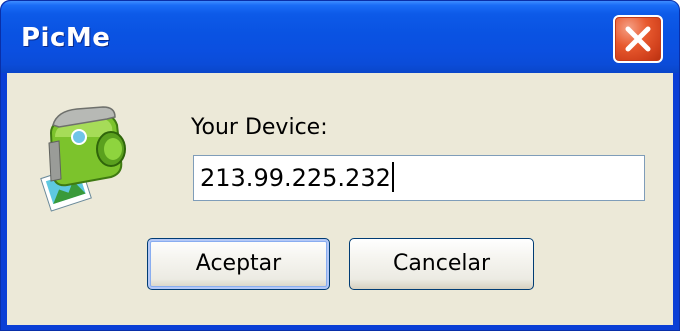  What do you see at coordinates (419, 178) in the screenshot?
I see `device-address-input: 213.99.225.232` at bounding box center [419, 178].